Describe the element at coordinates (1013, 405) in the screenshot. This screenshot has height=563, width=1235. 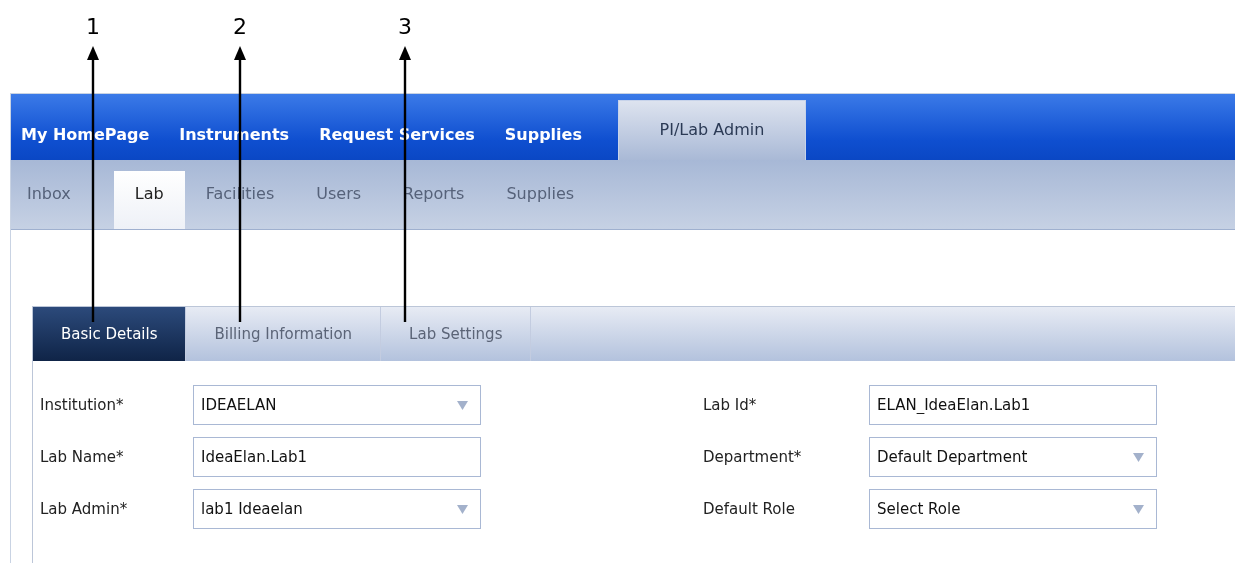
I see `text-field: ELAN_IdeaElan.Lab1` at that location.